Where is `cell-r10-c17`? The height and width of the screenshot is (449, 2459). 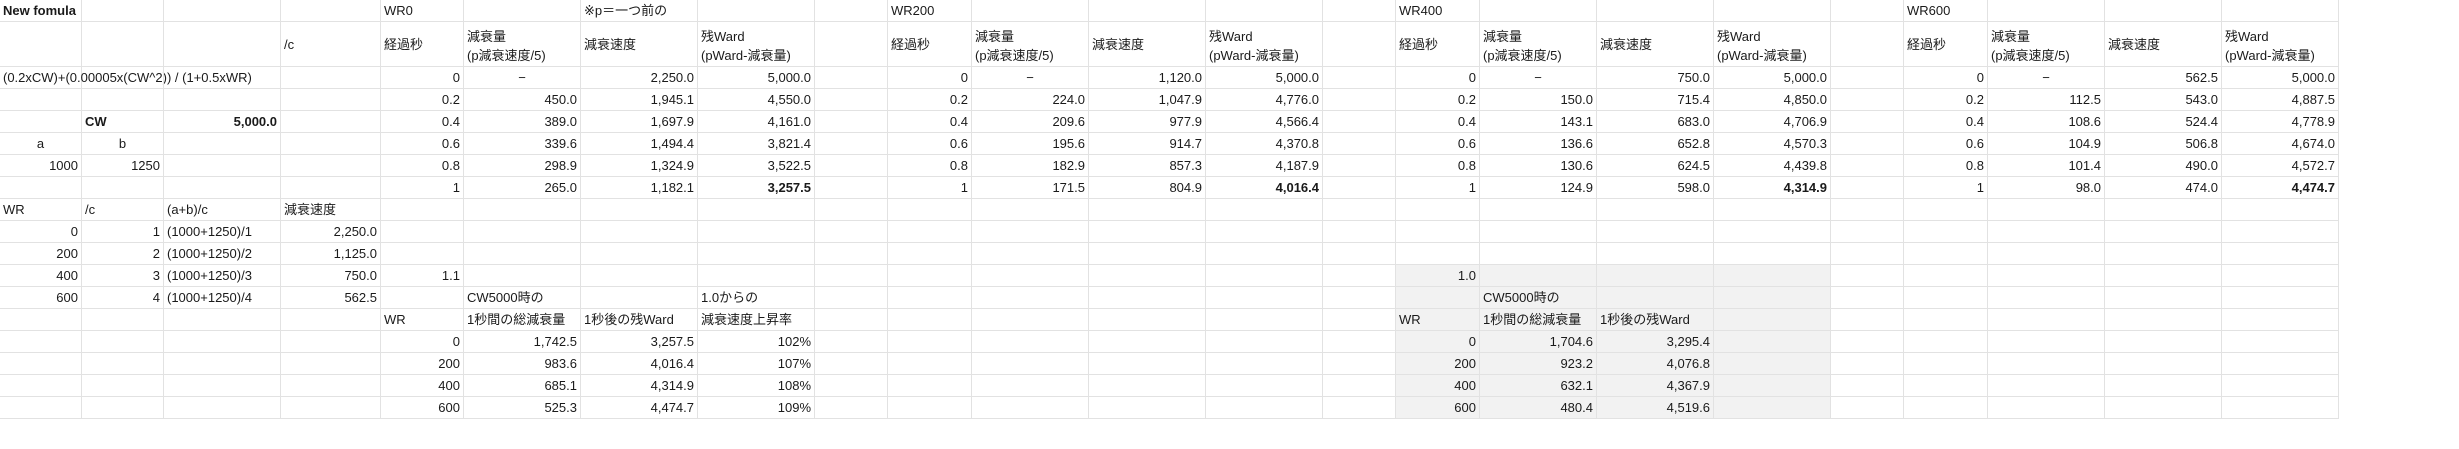 cell-r10-c17 is located at coordinates (1772, 254).